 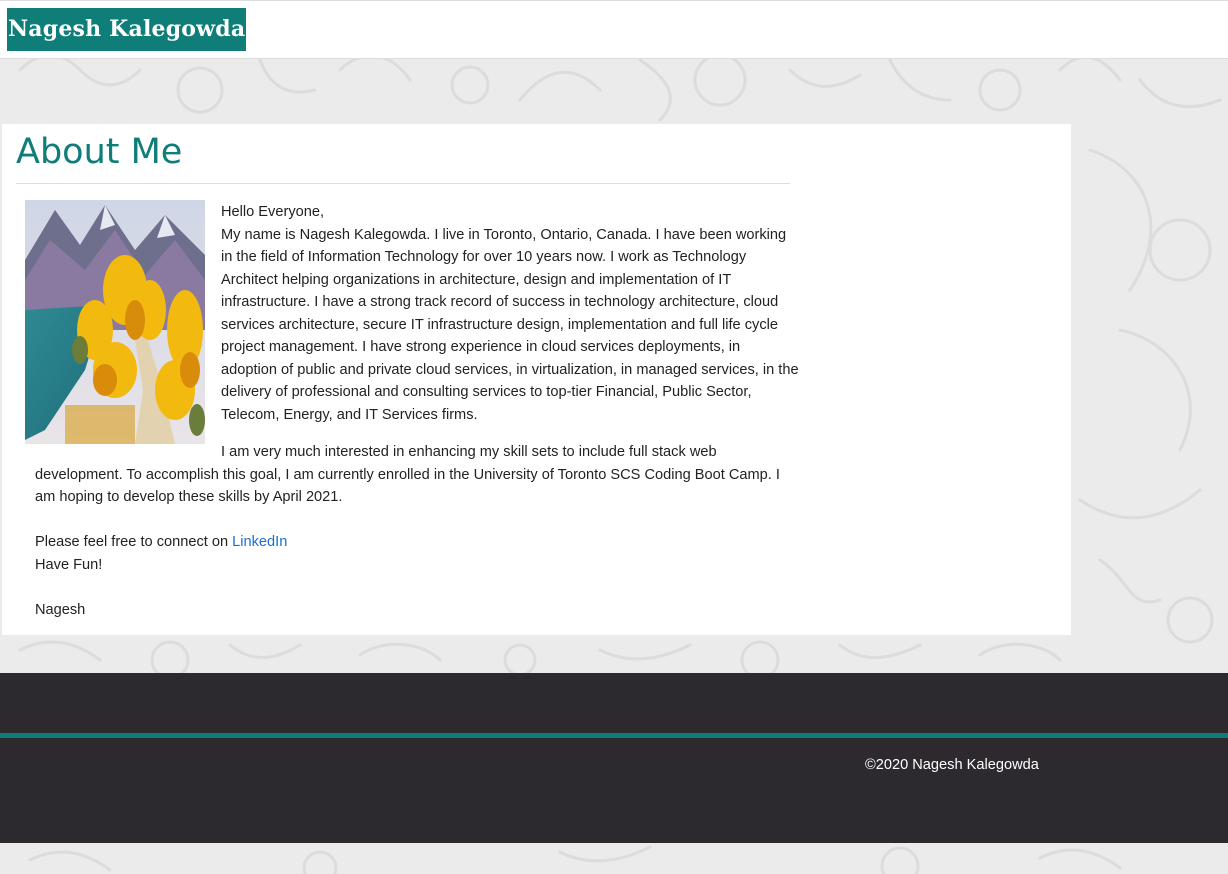 I want to click on site-header: Nagesh Kalegowda, so click(x=614, y=29).